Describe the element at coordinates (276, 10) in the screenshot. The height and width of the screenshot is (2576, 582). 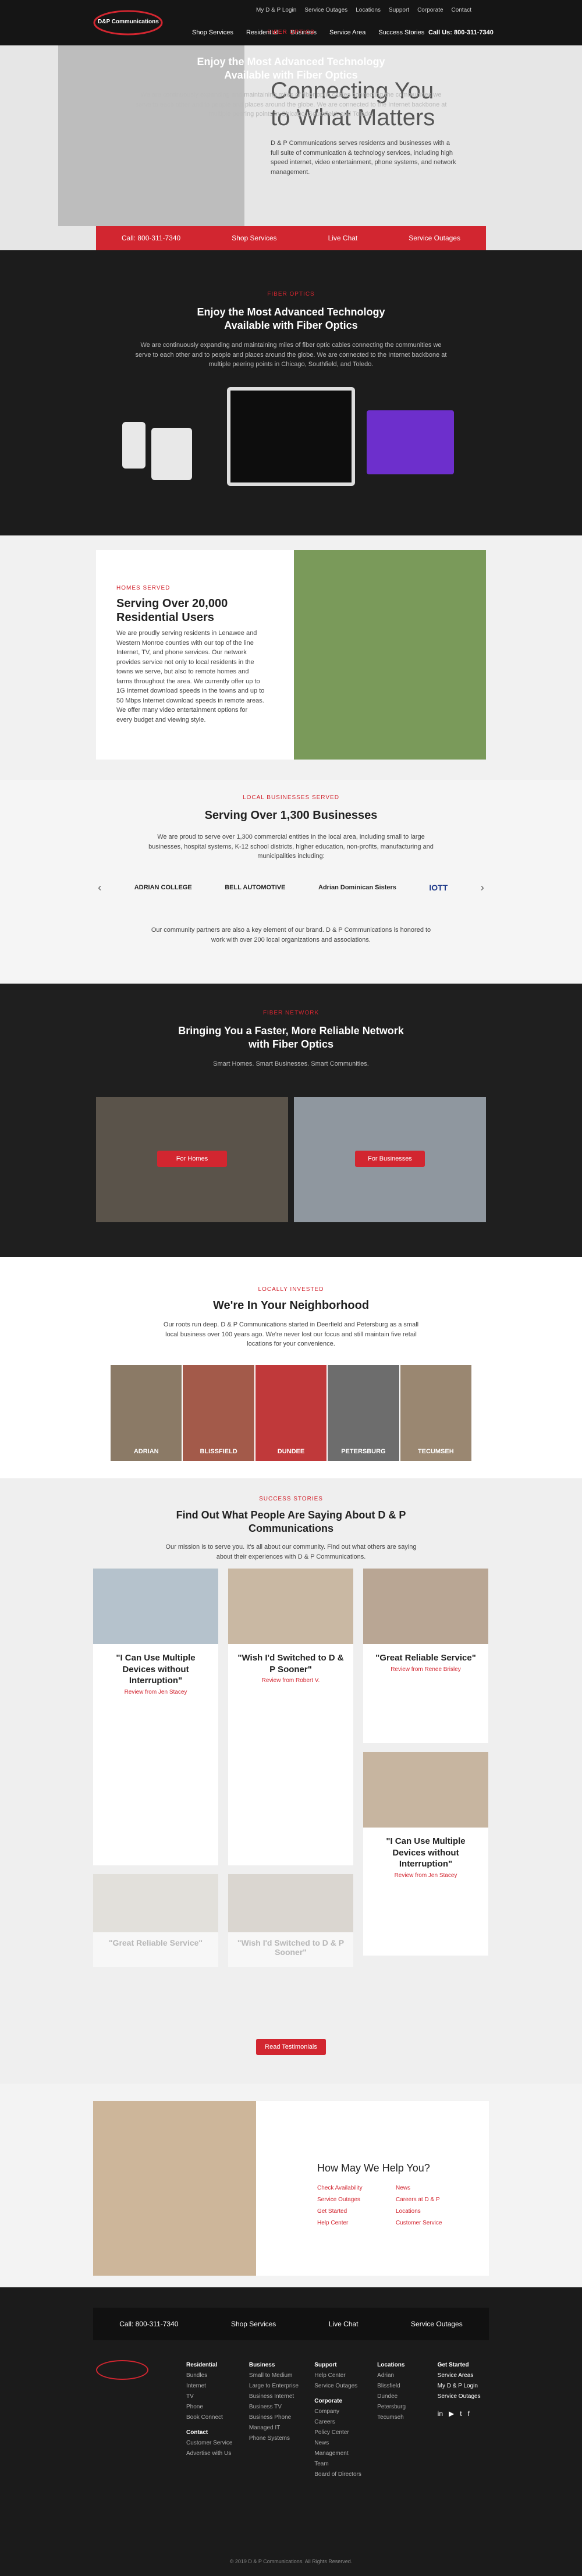
I see `top-link: My D & P Login` at that location.